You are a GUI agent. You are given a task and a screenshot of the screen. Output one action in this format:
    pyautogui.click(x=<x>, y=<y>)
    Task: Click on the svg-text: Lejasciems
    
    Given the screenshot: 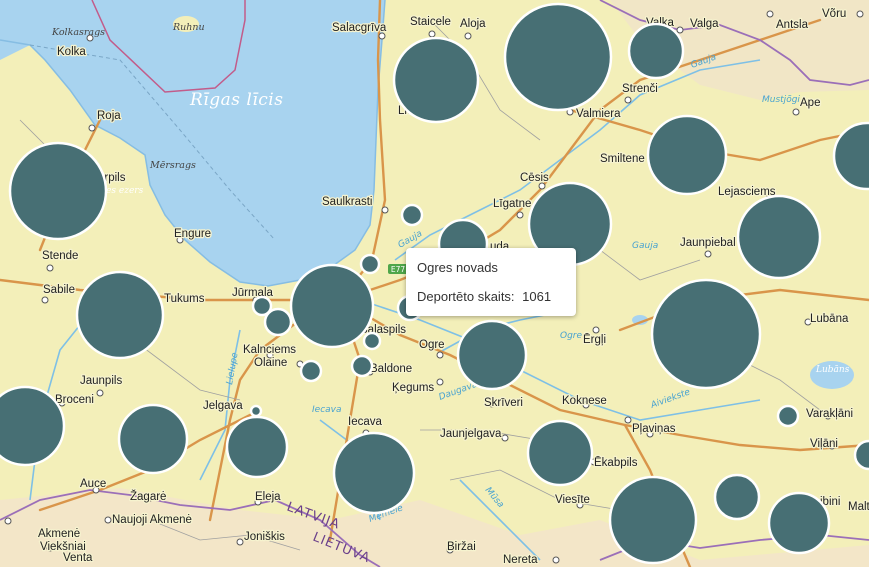 What is the action you would take?
    pyautogui.click(x=747, y=192)
    